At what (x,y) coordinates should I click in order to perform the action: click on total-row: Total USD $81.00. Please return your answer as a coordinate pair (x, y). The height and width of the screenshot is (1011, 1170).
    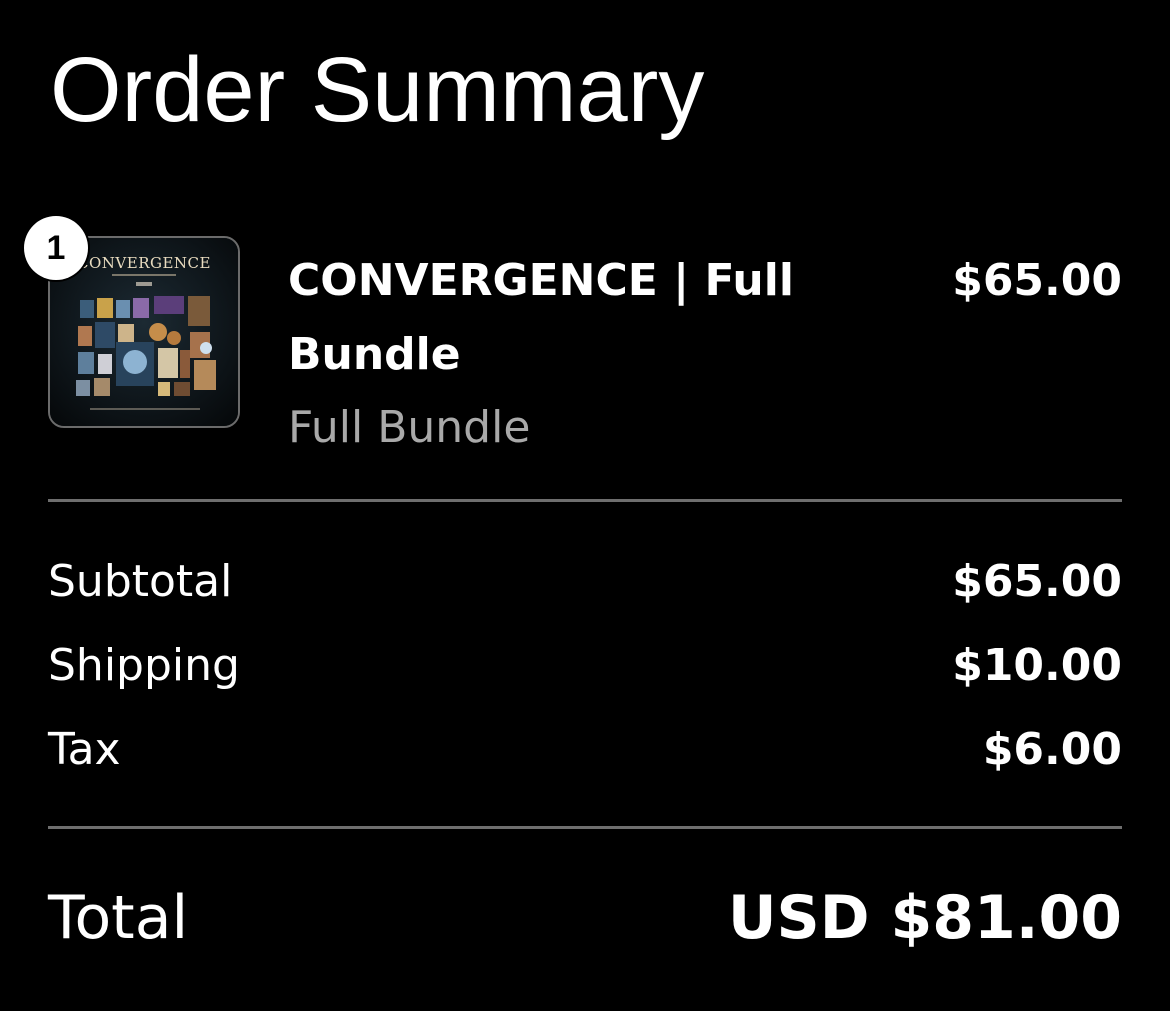
    Looking at the image, I should click on (585, 918).